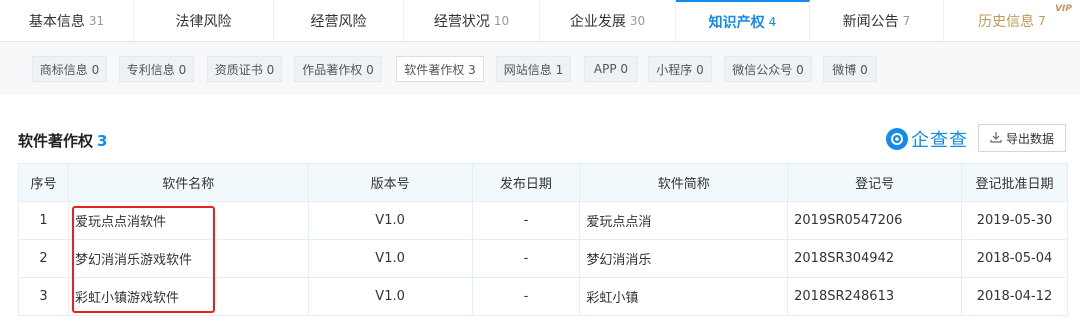 The width and height of the screenshot is (1080, 335). I want to click on cell-approval-date: 2018-04-12, so click(1014, 296).